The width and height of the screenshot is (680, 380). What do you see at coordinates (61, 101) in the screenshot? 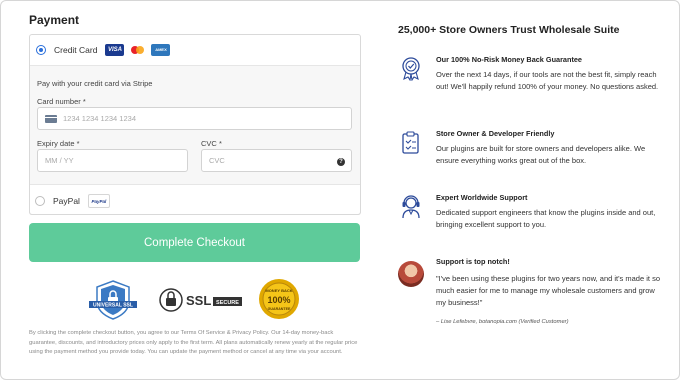
I see `card-number-label: Card number *` at bounding box center [61, 101].